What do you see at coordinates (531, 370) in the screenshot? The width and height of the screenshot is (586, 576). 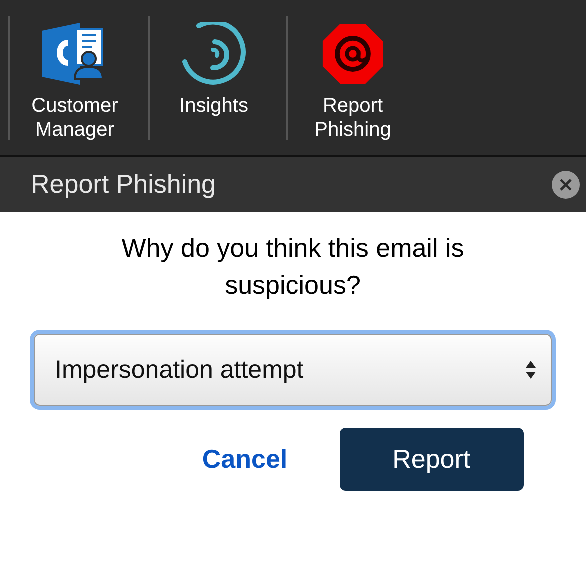 I see `dropdown-arrows-icon` at bounding box center [531, 370].